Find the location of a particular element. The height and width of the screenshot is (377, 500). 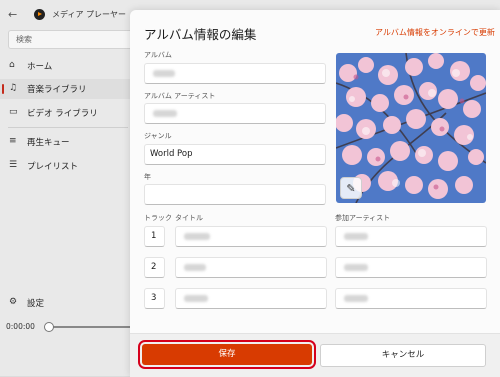

nav-label: プレイリスト is located at coordinates (53, 167).